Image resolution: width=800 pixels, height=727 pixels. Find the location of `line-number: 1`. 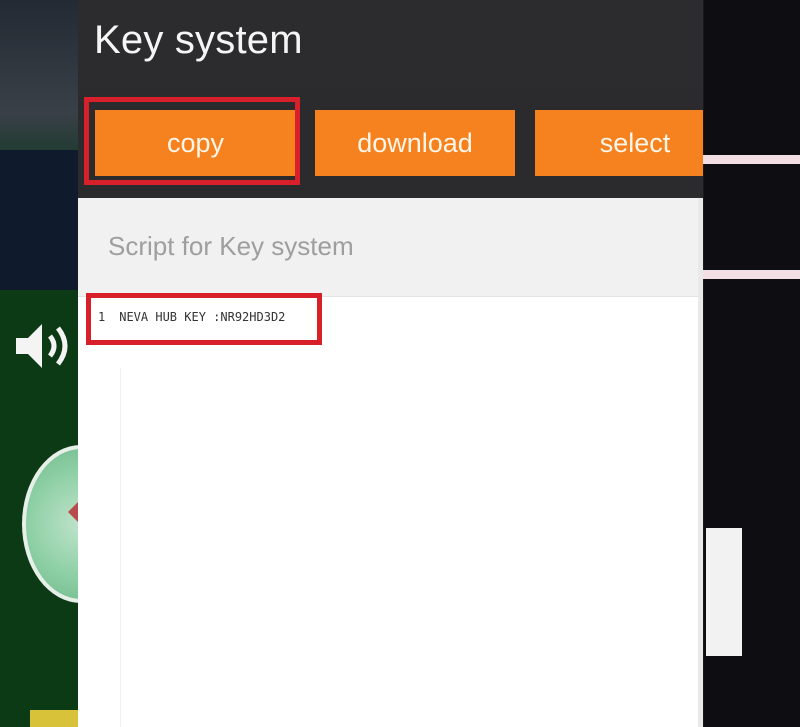

line-number: 1 is located at coordinates (102, 317).